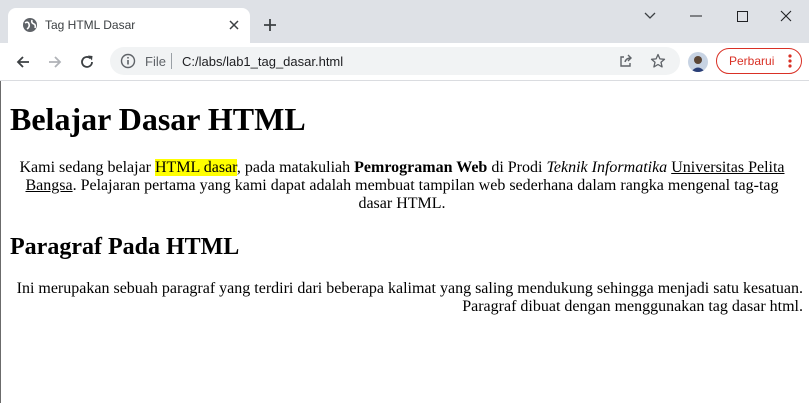 Image resolution: width=809 pixels, height=403 pixels. I want to click on maximize-icon, so click(742, 16).